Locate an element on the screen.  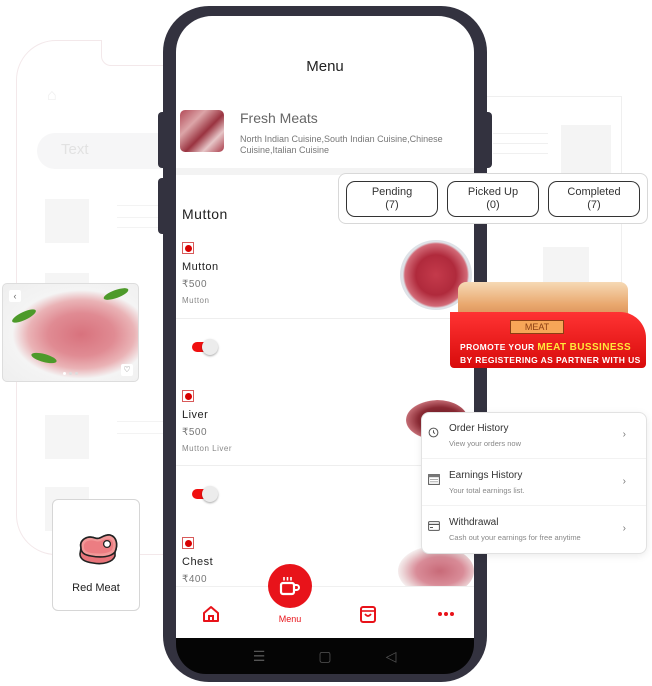
option-subtitle: Your total earnings list. is located at coordinates (487, 490).